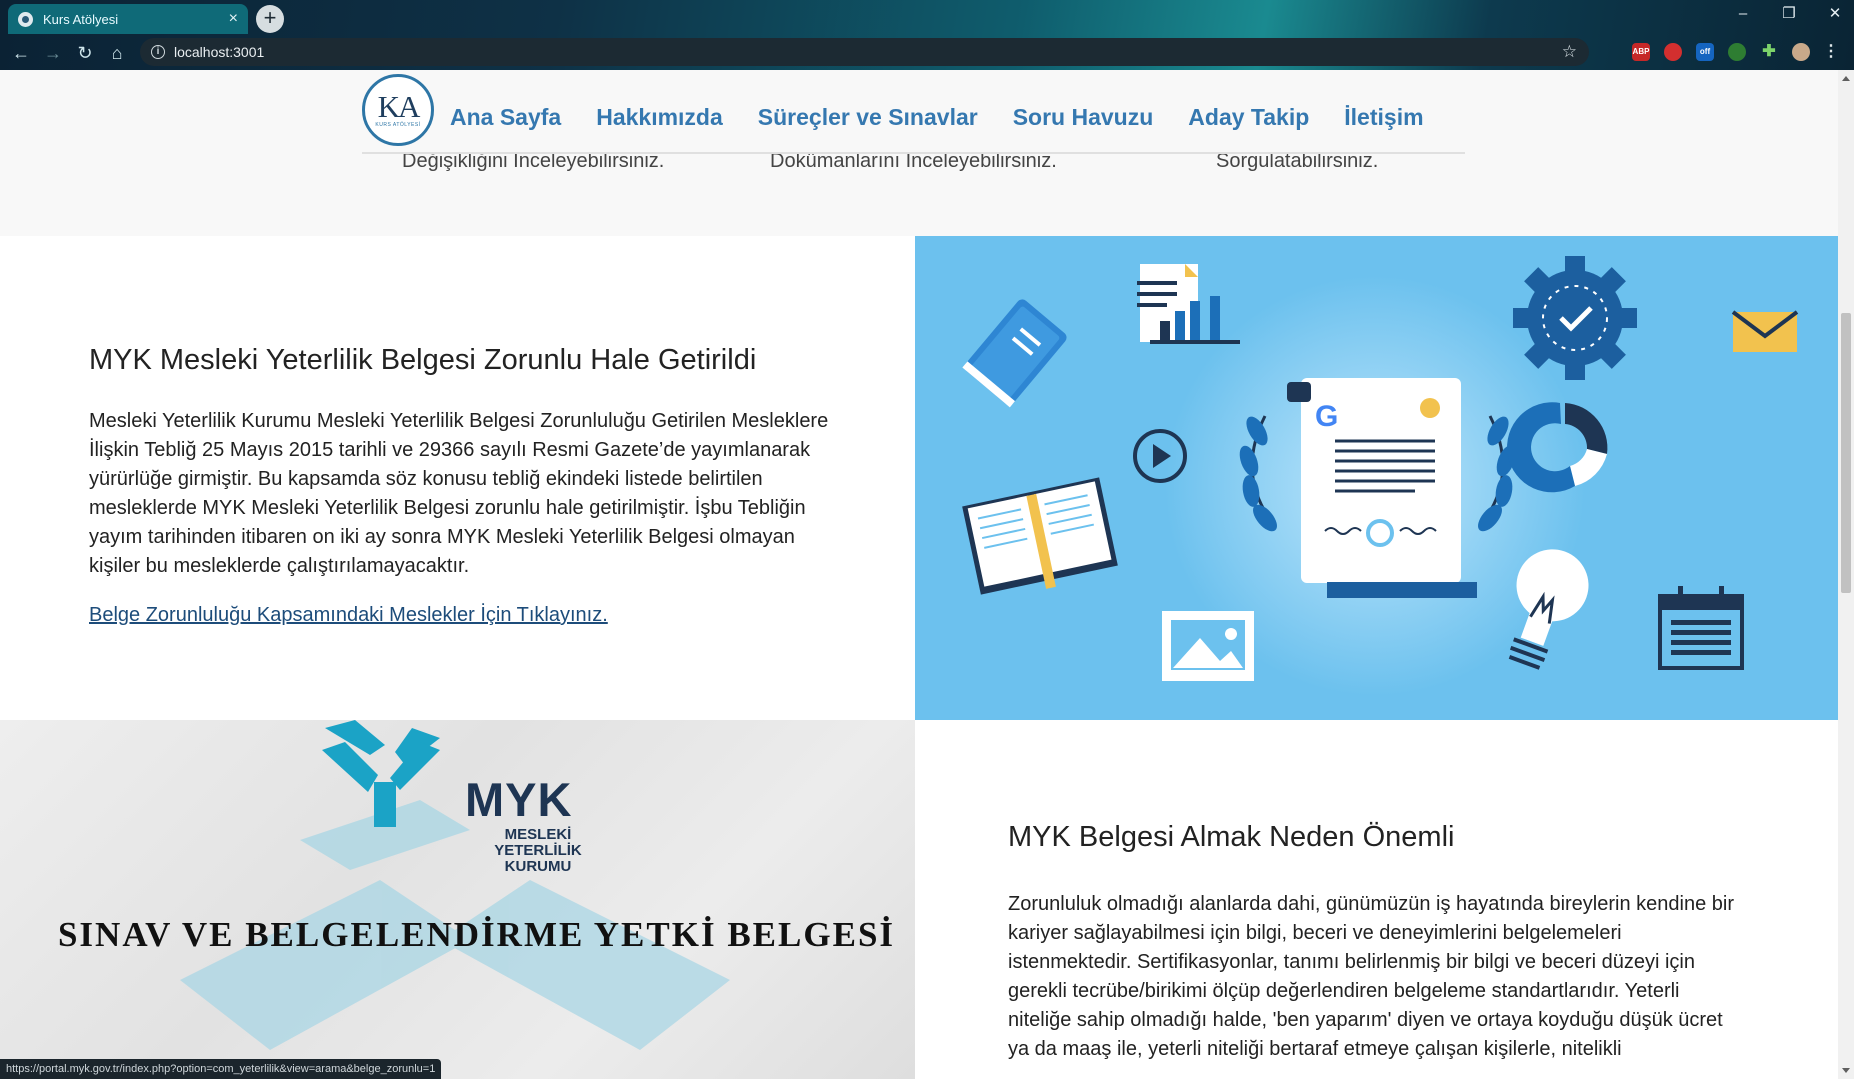  I want to click on svg-text: G, so click(1326, 416).